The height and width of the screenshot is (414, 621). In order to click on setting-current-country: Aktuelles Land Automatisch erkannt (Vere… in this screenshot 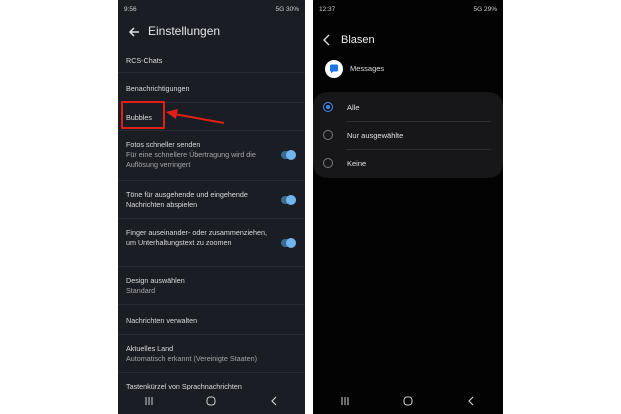, I will do `click(210, 354)`.